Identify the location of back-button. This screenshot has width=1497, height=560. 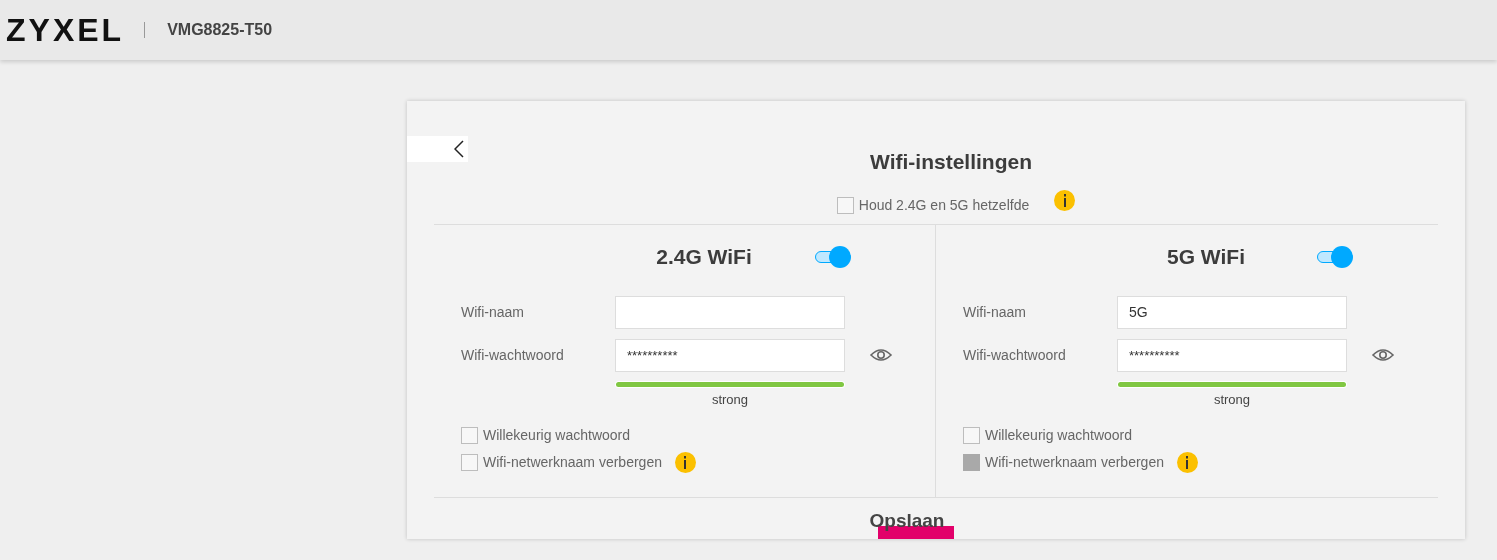
(437, 149).